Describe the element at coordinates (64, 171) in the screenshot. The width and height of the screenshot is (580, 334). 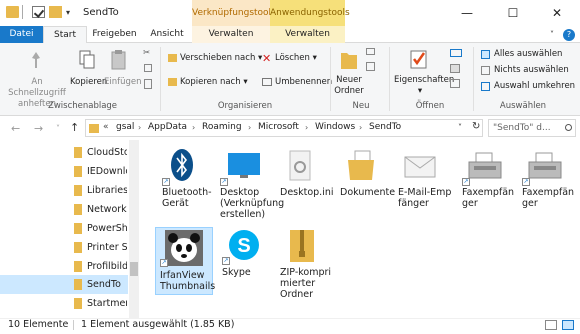
I see `nav-item-iedownload: IEDownlo` at that location.